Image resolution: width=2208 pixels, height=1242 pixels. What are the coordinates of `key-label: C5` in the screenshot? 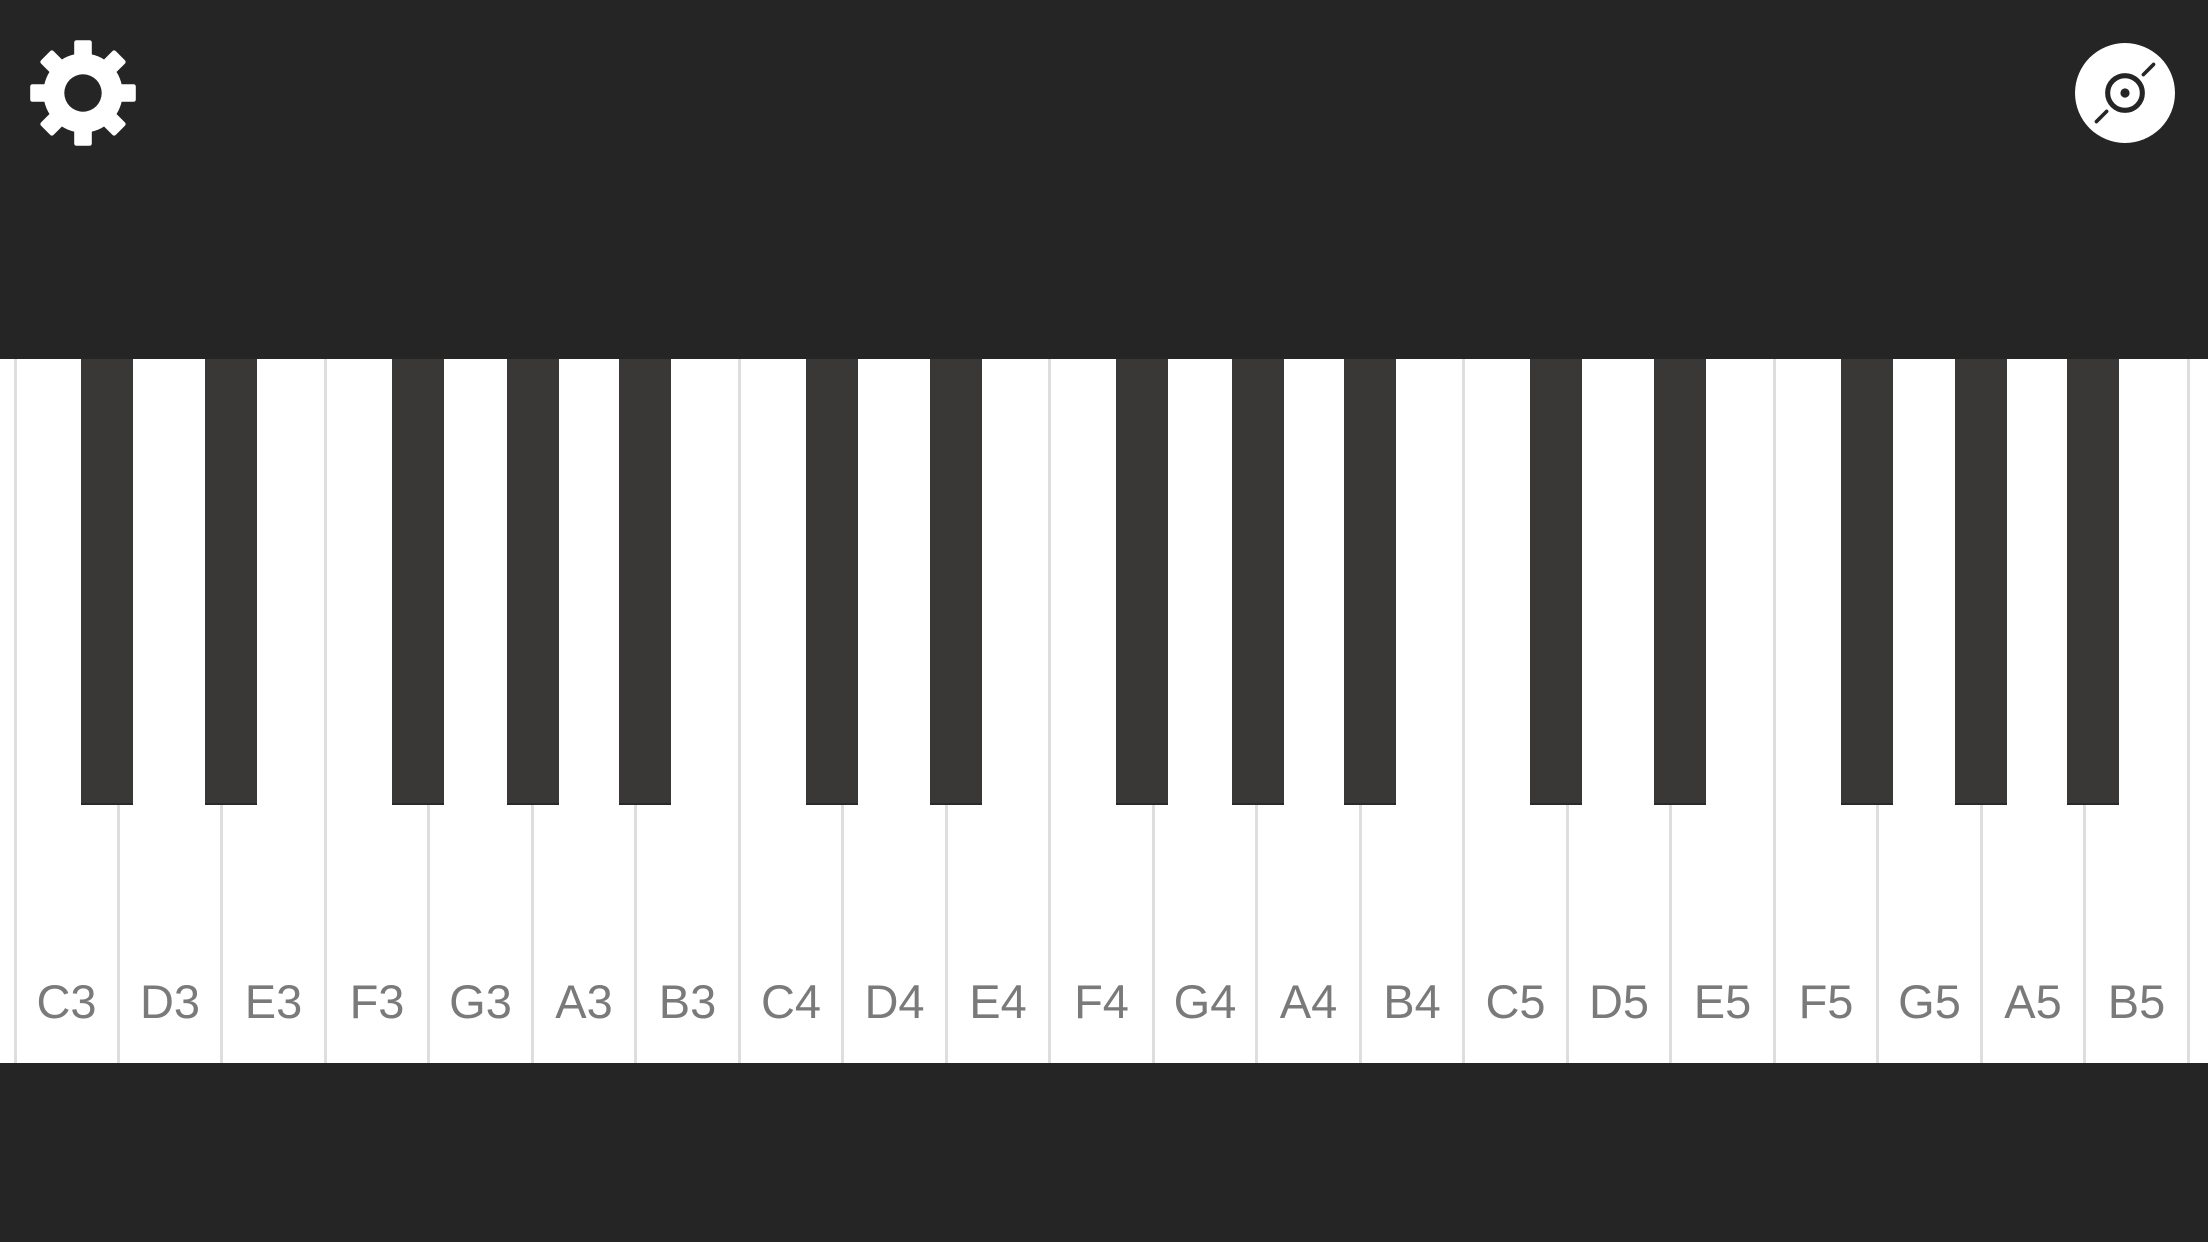 It's located at (1515, 1001).